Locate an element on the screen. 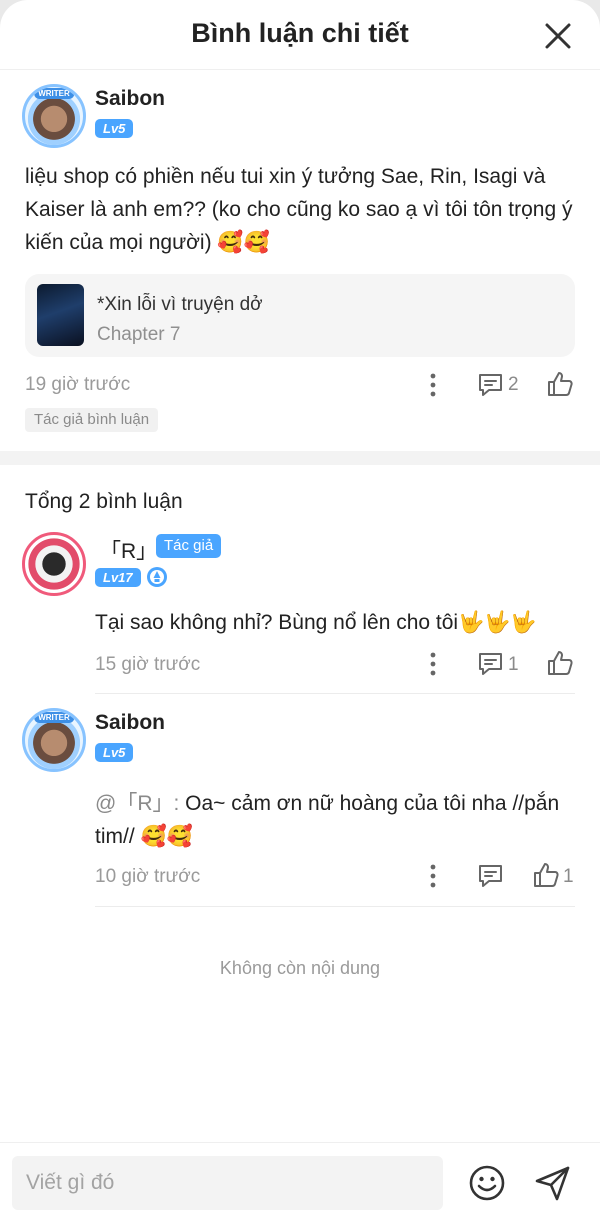 The width and height of the screenshot is (600, 1221). page-title: Bình luận chi tiết is located at coordinates (300, 33).